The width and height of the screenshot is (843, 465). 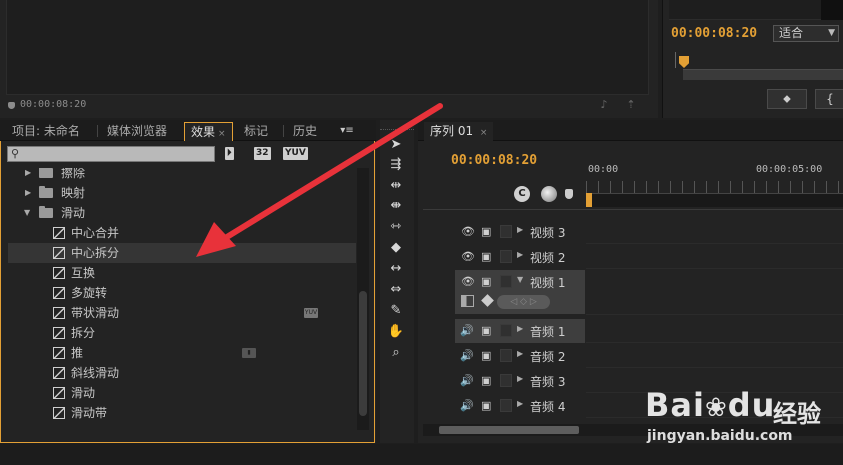 I want to click on rate-stretch-tool-icon: ⇿, so click(x=396, y=227).